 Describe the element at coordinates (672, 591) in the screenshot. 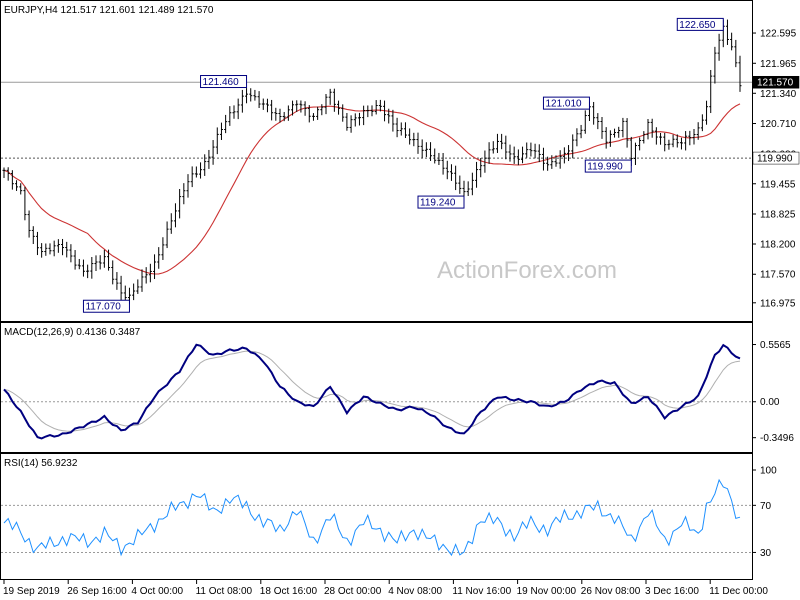

I see `date-tick-label: 3 Dec 16:00` at that location.